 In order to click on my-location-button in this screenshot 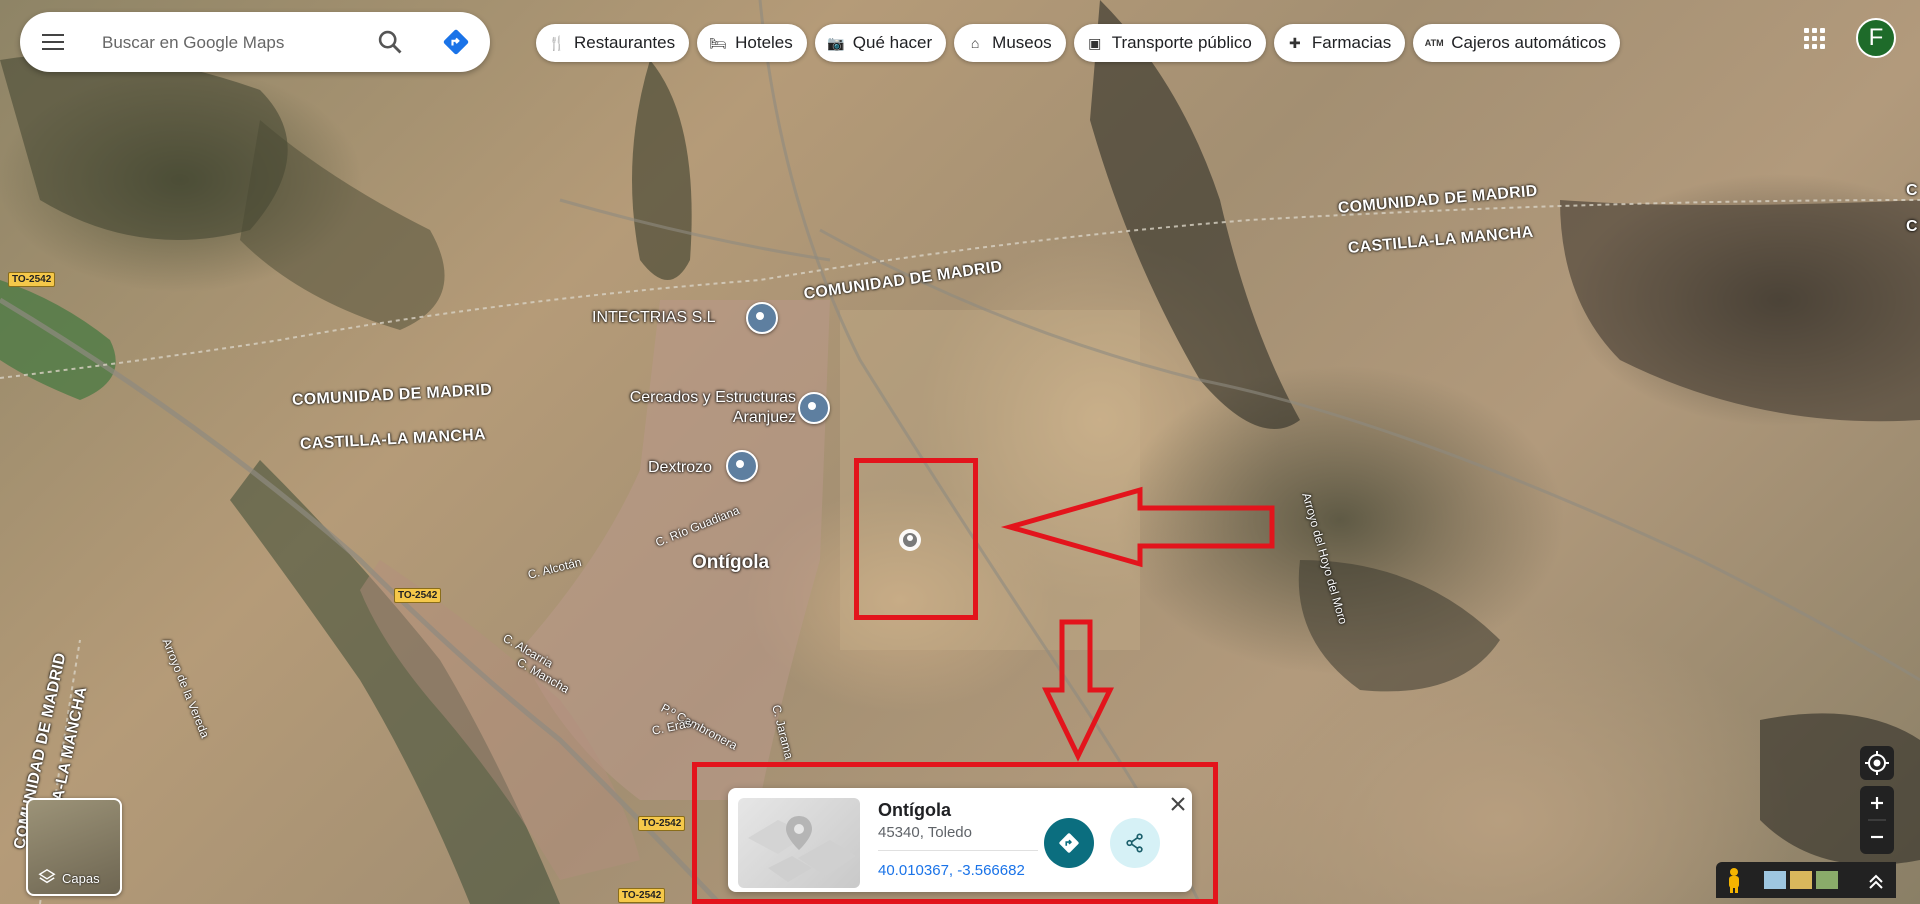, I will do `click(1877, 763)`.